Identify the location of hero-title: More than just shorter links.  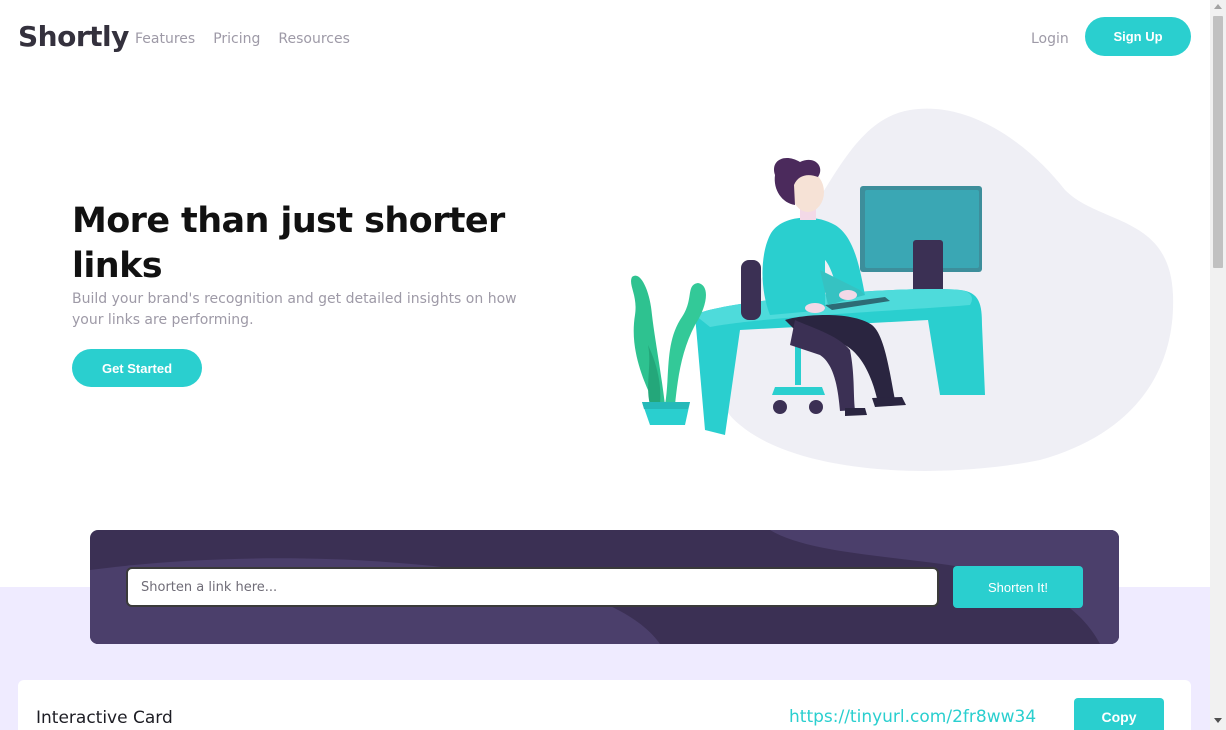
(288, 243).